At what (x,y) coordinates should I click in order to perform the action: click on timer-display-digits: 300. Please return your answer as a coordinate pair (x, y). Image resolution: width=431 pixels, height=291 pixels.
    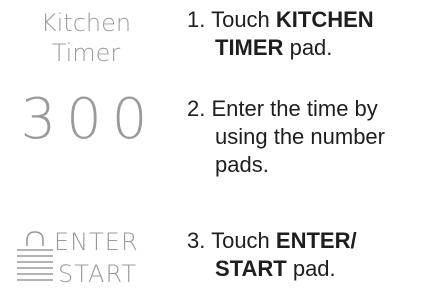
    Looking at the image, I should click on (89, 119).